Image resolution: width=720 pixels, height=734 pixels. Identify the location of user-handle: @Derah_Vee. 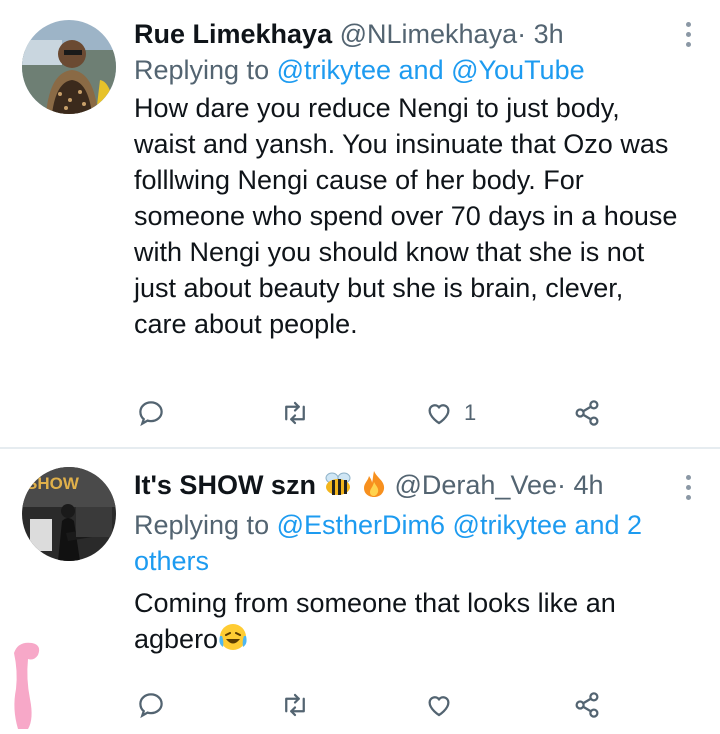
(475, 485).